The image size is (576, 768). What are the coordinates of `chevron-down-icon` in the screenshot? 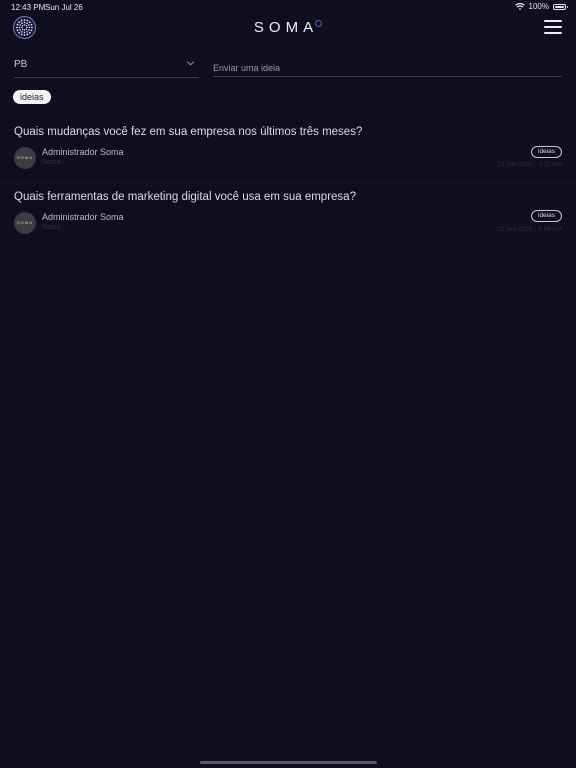 It's located at (190, 63).